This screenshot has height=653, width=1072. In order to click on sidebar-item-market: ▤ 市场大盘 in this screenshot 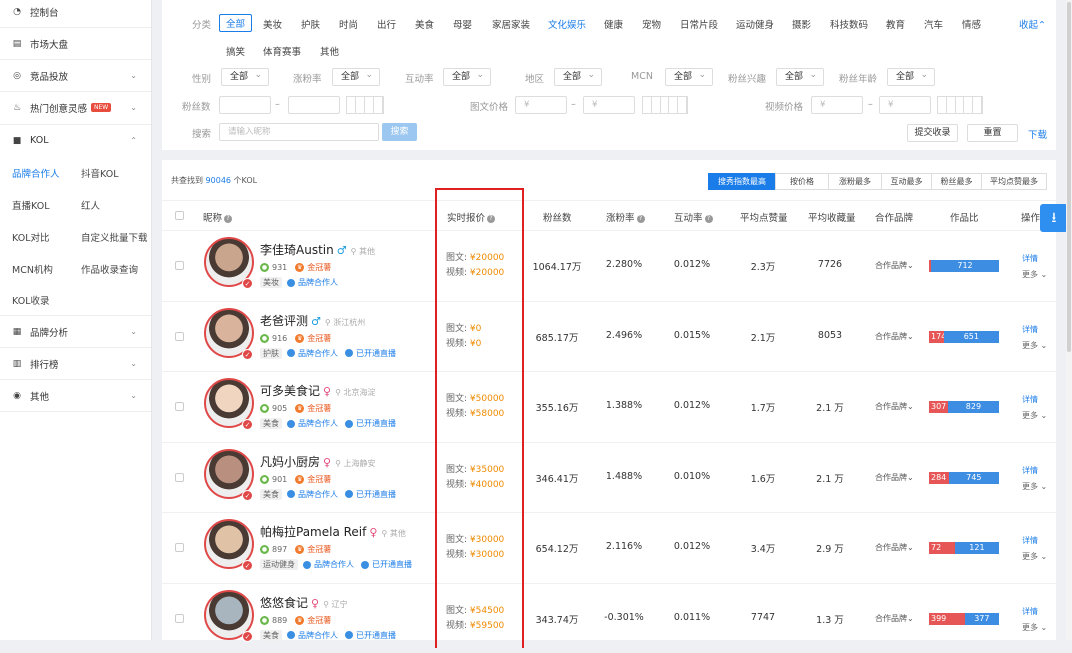, I will do `click(75, 43)`.